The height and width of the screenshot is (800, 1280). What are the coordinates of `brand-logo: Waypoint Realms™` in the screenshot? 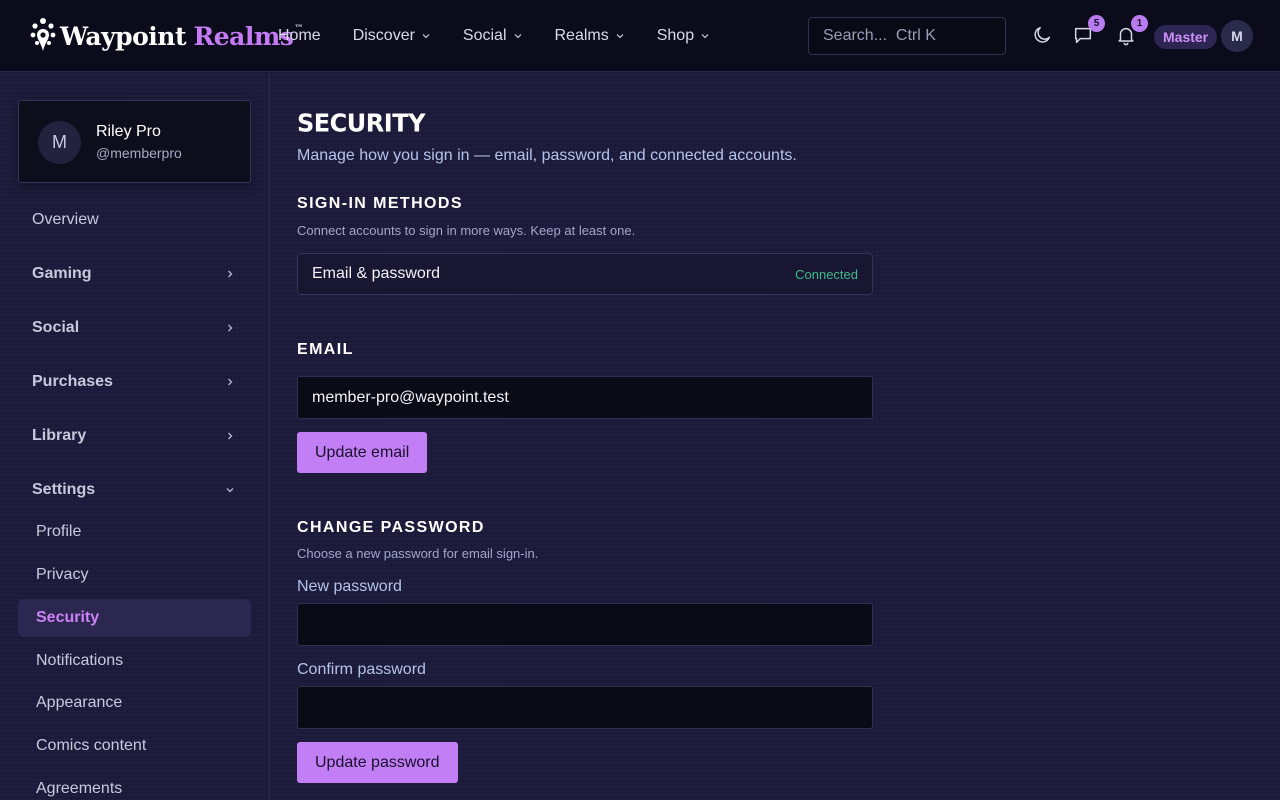 It's located at (166, 36).